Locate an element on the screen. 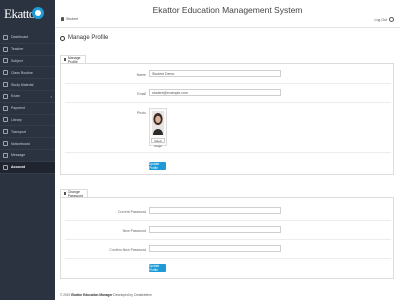 This screenshot has width=400, height=300. sidebar-item-exam: Exam ‹ is located at coordinates (27, 97).